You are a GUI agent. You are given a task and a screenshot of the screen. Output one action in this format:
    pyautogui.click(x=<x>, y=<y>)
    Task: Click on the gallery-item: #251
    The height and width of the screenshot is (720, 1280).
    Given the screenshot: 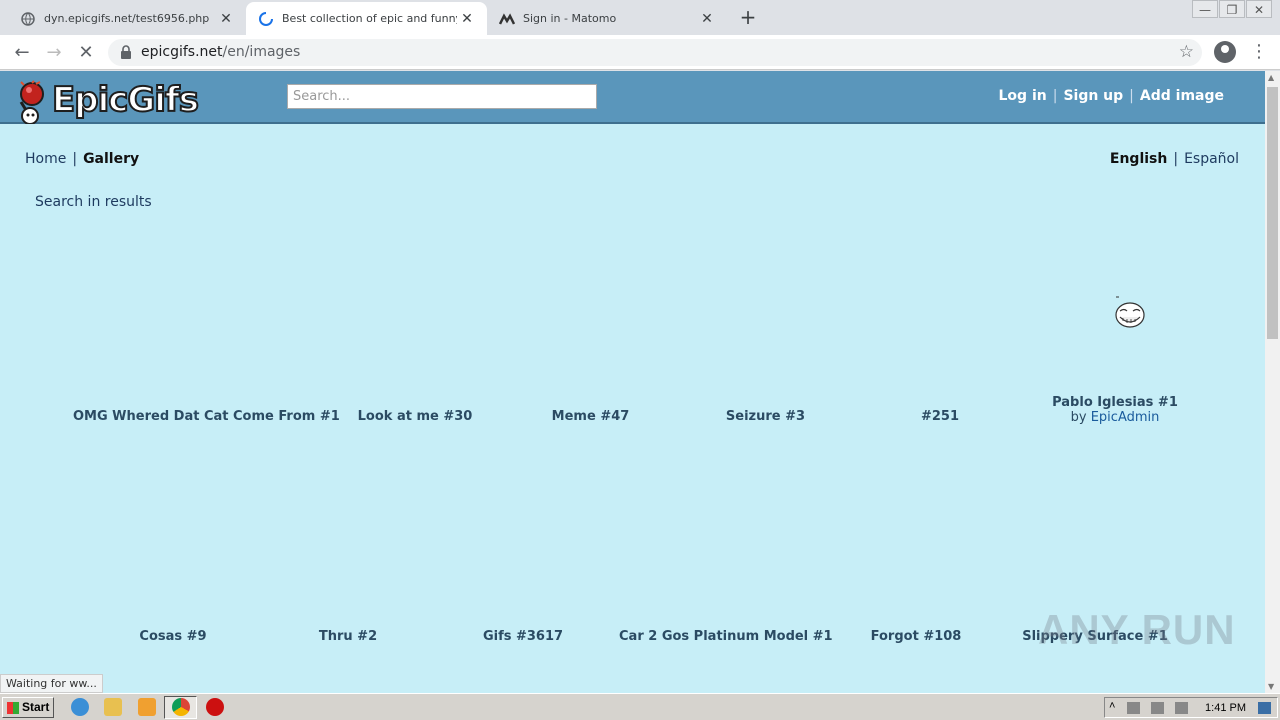 What is the action you would take?
    pyautogui.click(x=940, y=416)
    